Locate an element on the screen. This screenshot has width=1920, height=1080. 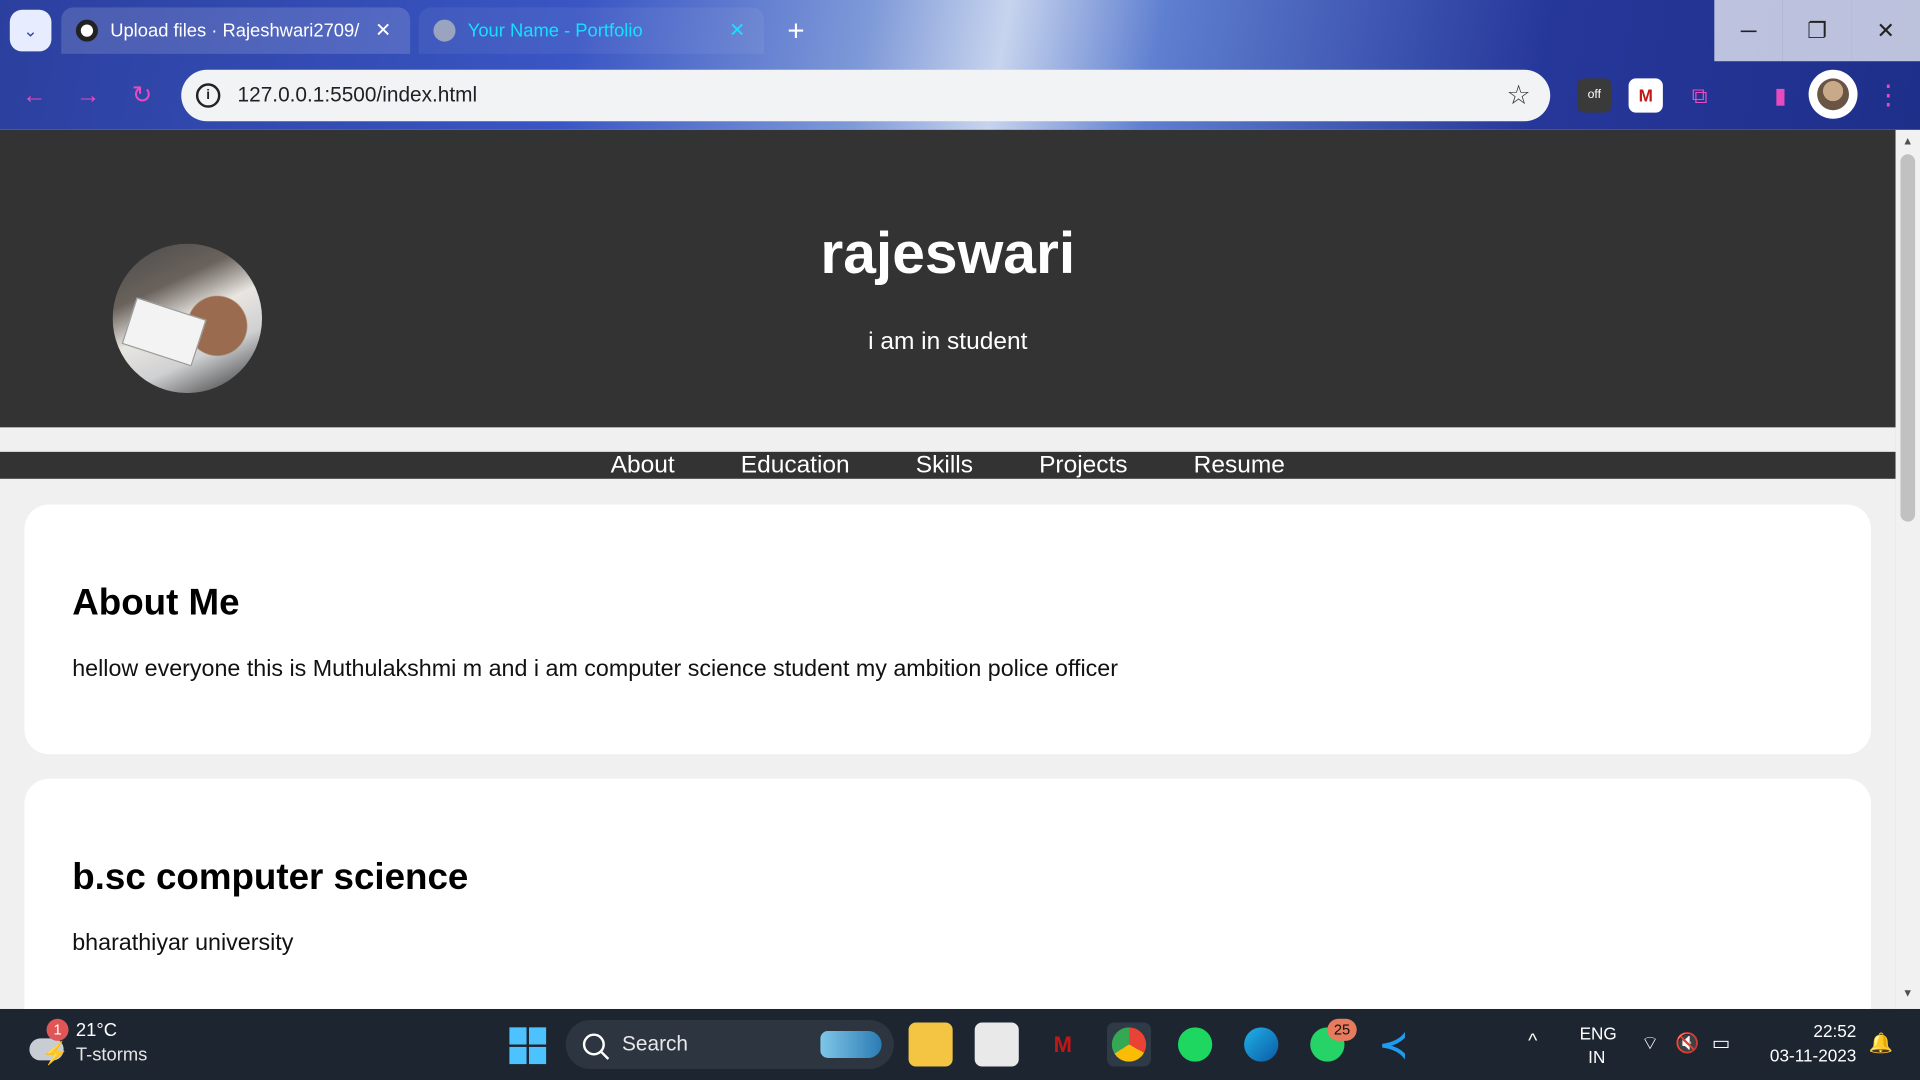
nav-link-education: Education is located at coordinates (795, 465).